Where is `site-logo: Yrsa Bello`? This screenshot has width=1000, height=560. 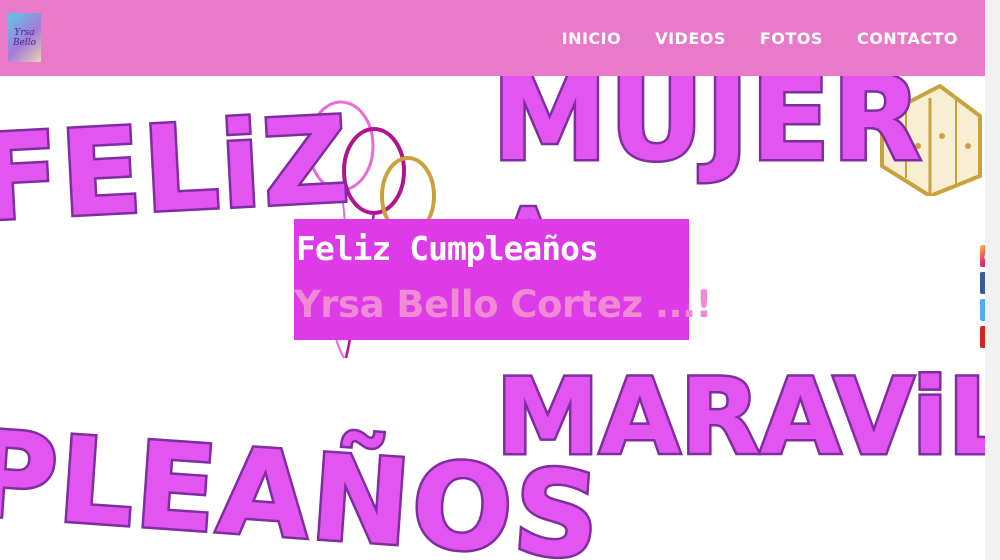
site-logo: Yrsa Bello is located at coordinates (24, 37).